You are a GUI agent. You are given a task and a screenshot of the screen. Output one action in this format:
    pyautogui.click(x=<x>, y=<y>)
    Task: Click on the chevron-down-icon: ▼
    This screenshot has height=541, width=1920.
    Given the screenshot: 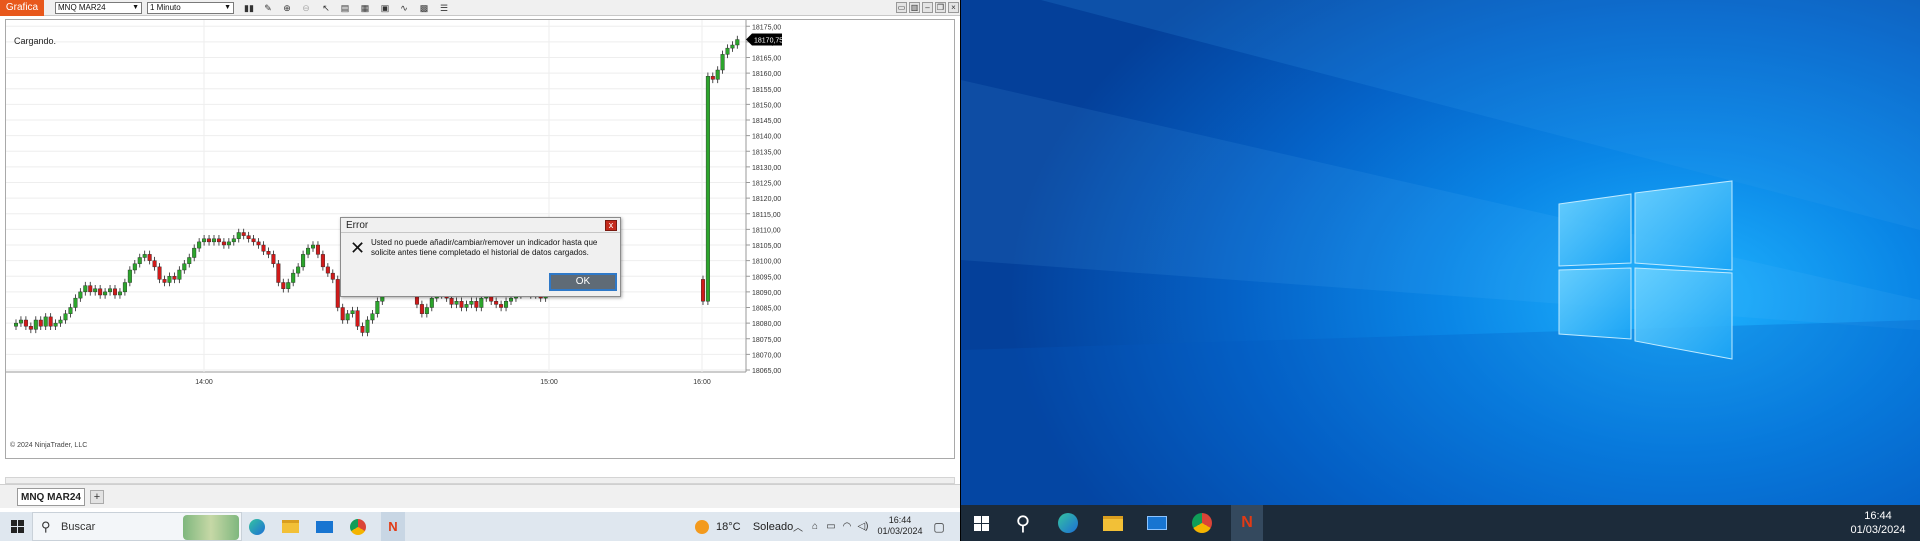 What is the action you would take?
    pyautogui.click(x=135, y=7)
    